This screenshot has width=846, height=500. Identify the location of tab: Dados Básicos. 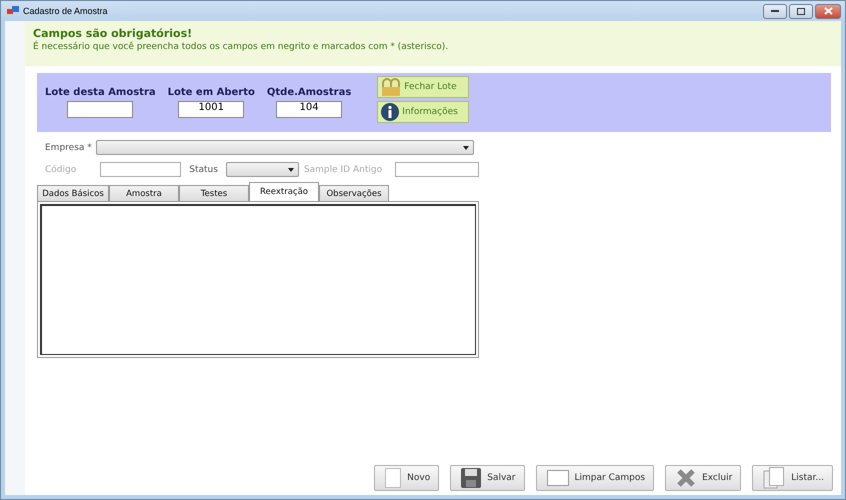
(73, 193).